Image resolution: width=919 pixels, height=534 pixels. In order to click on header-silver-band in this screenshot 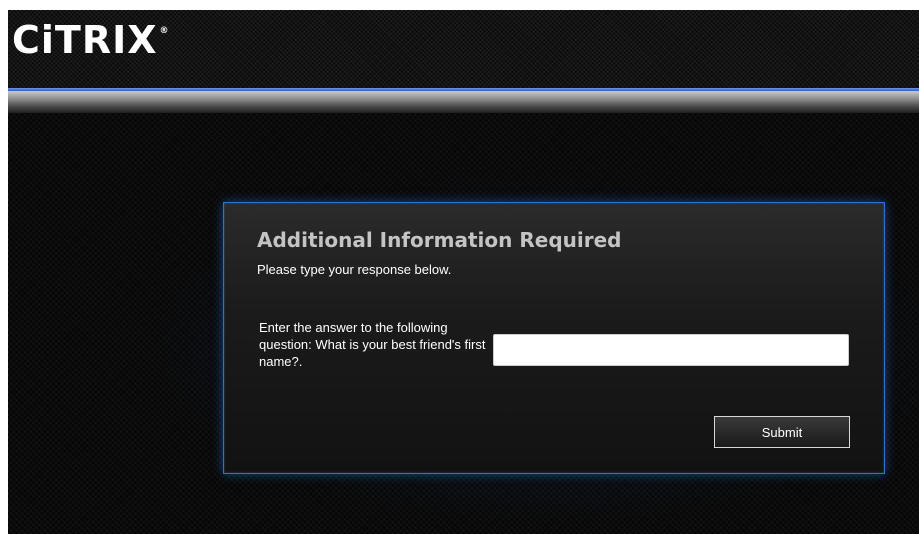, I will do `click(463, 102)`.